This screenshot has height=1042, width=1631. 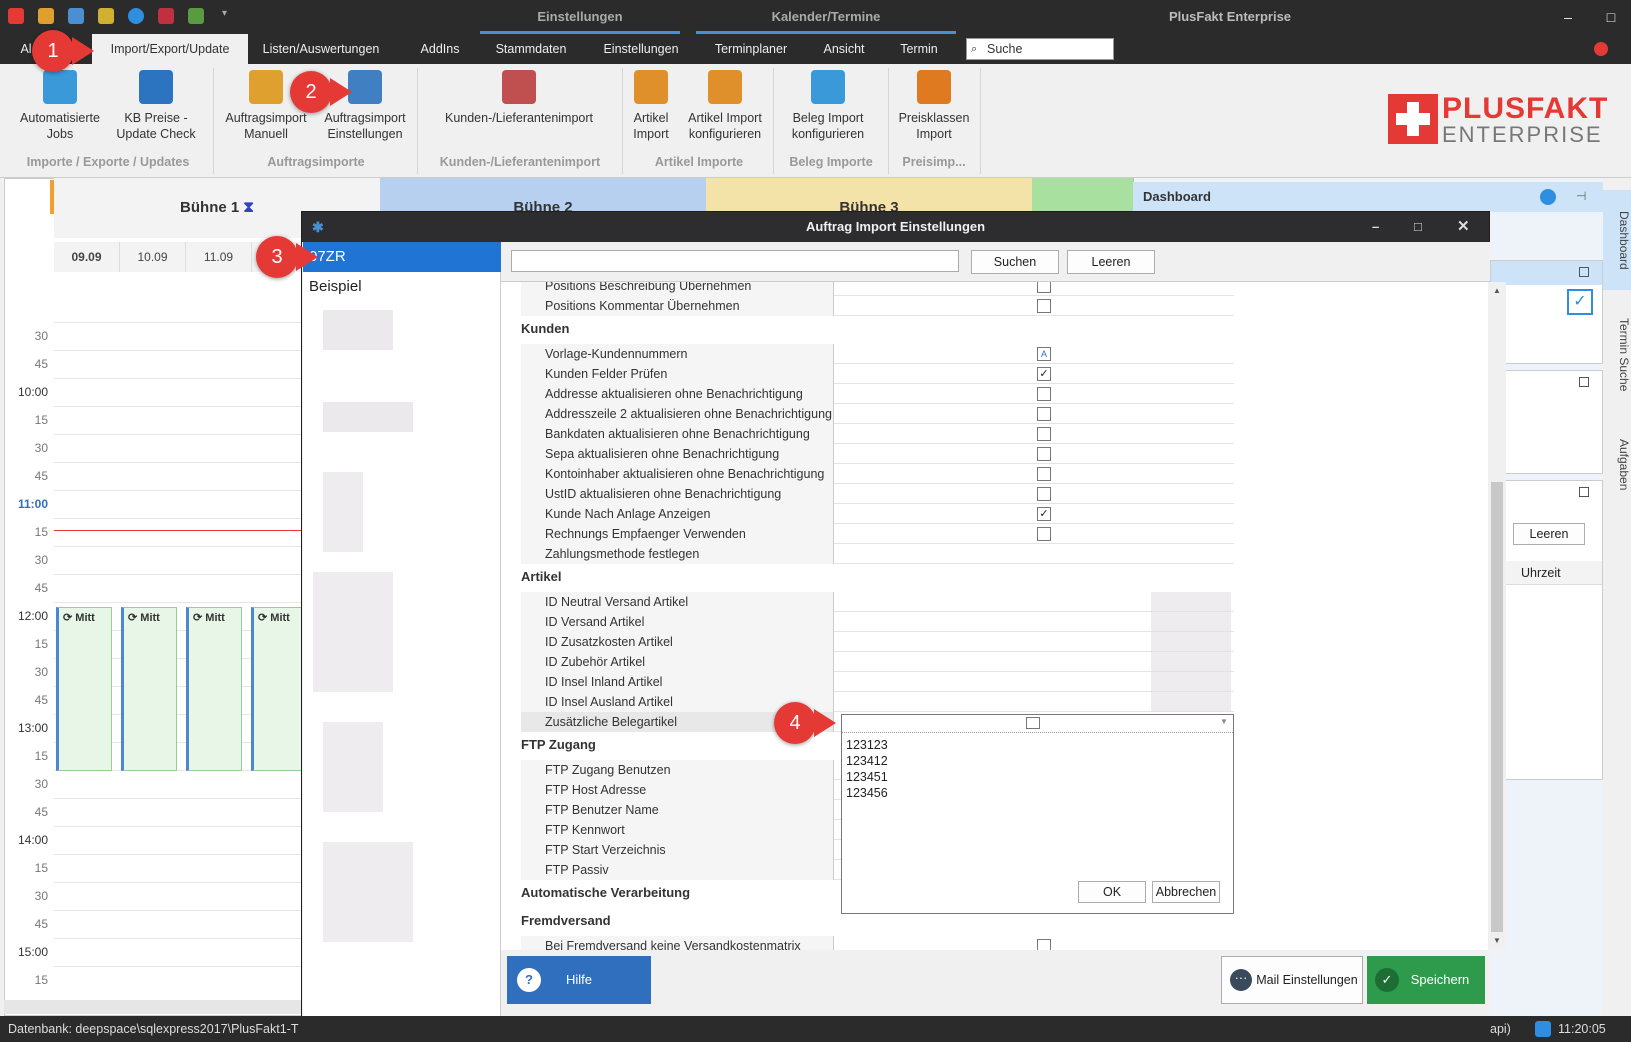 I want to click on edit-icon: A, so click(x=1044, y=354).